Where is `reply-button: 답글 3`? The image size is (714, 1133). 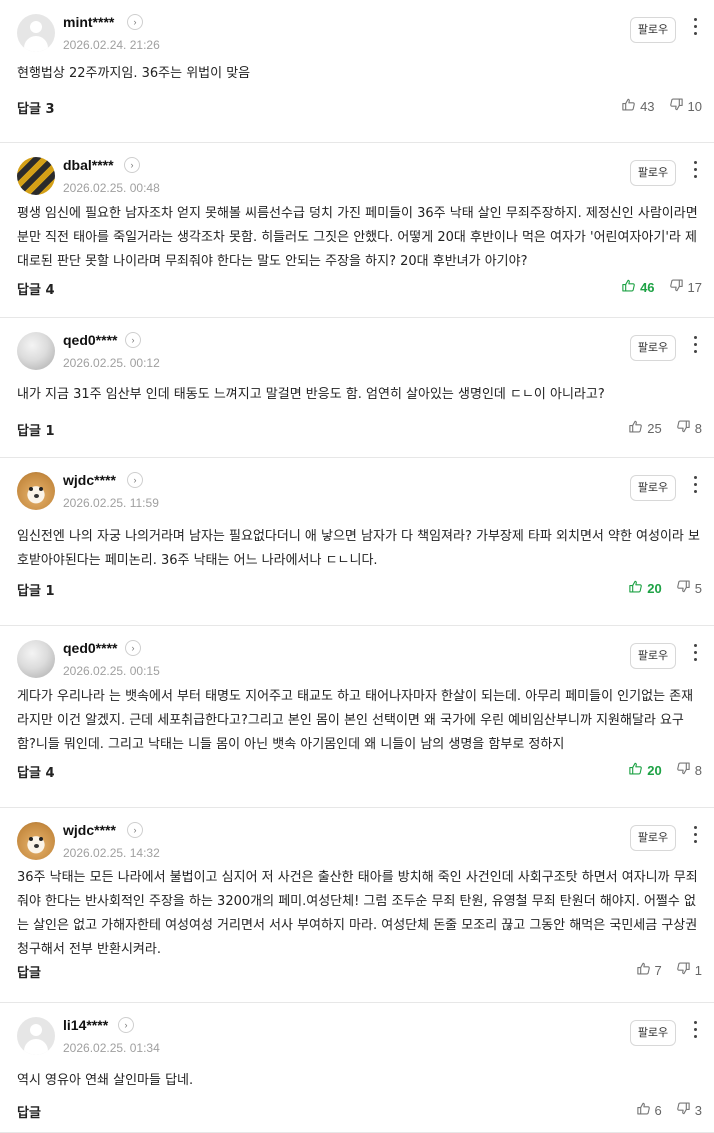 reply-button: 답글 3 is located at coordinates (36, 107).